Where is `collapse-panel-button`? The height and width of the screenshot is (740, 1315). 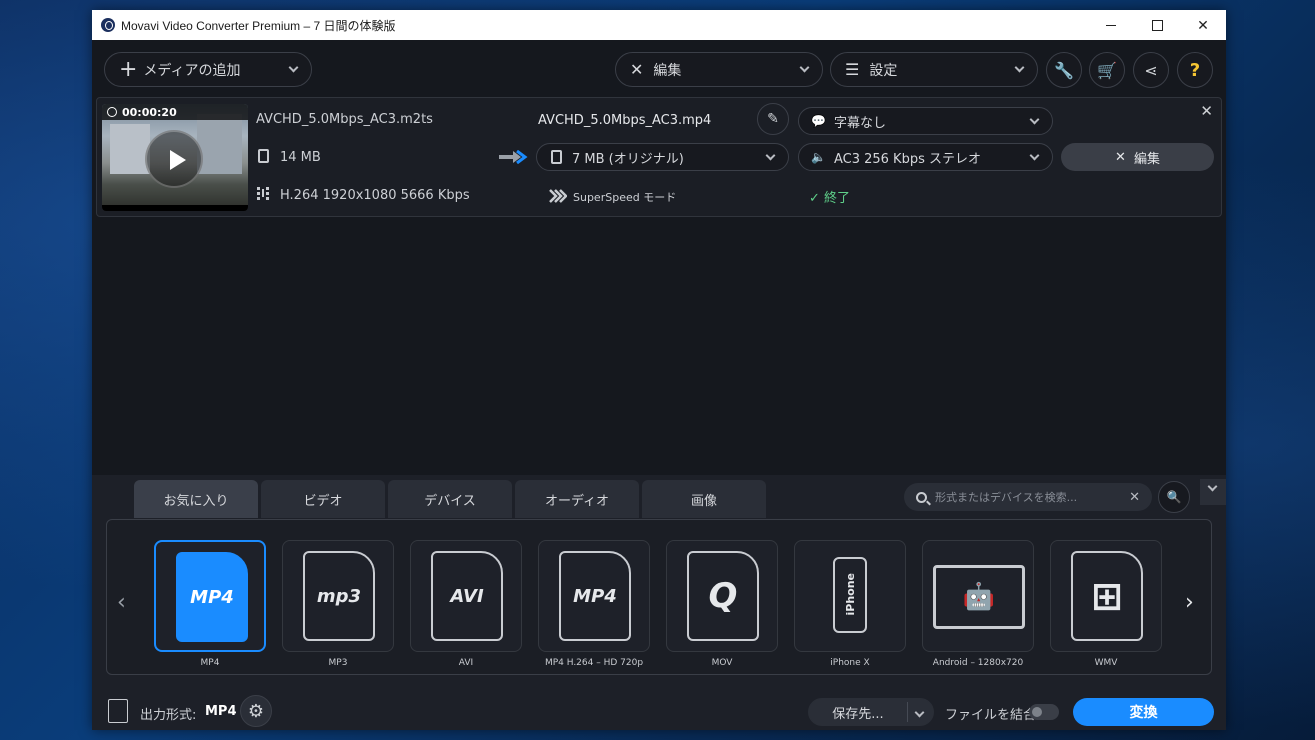
collapse-panel-button is located at coordinates (1213, 492).